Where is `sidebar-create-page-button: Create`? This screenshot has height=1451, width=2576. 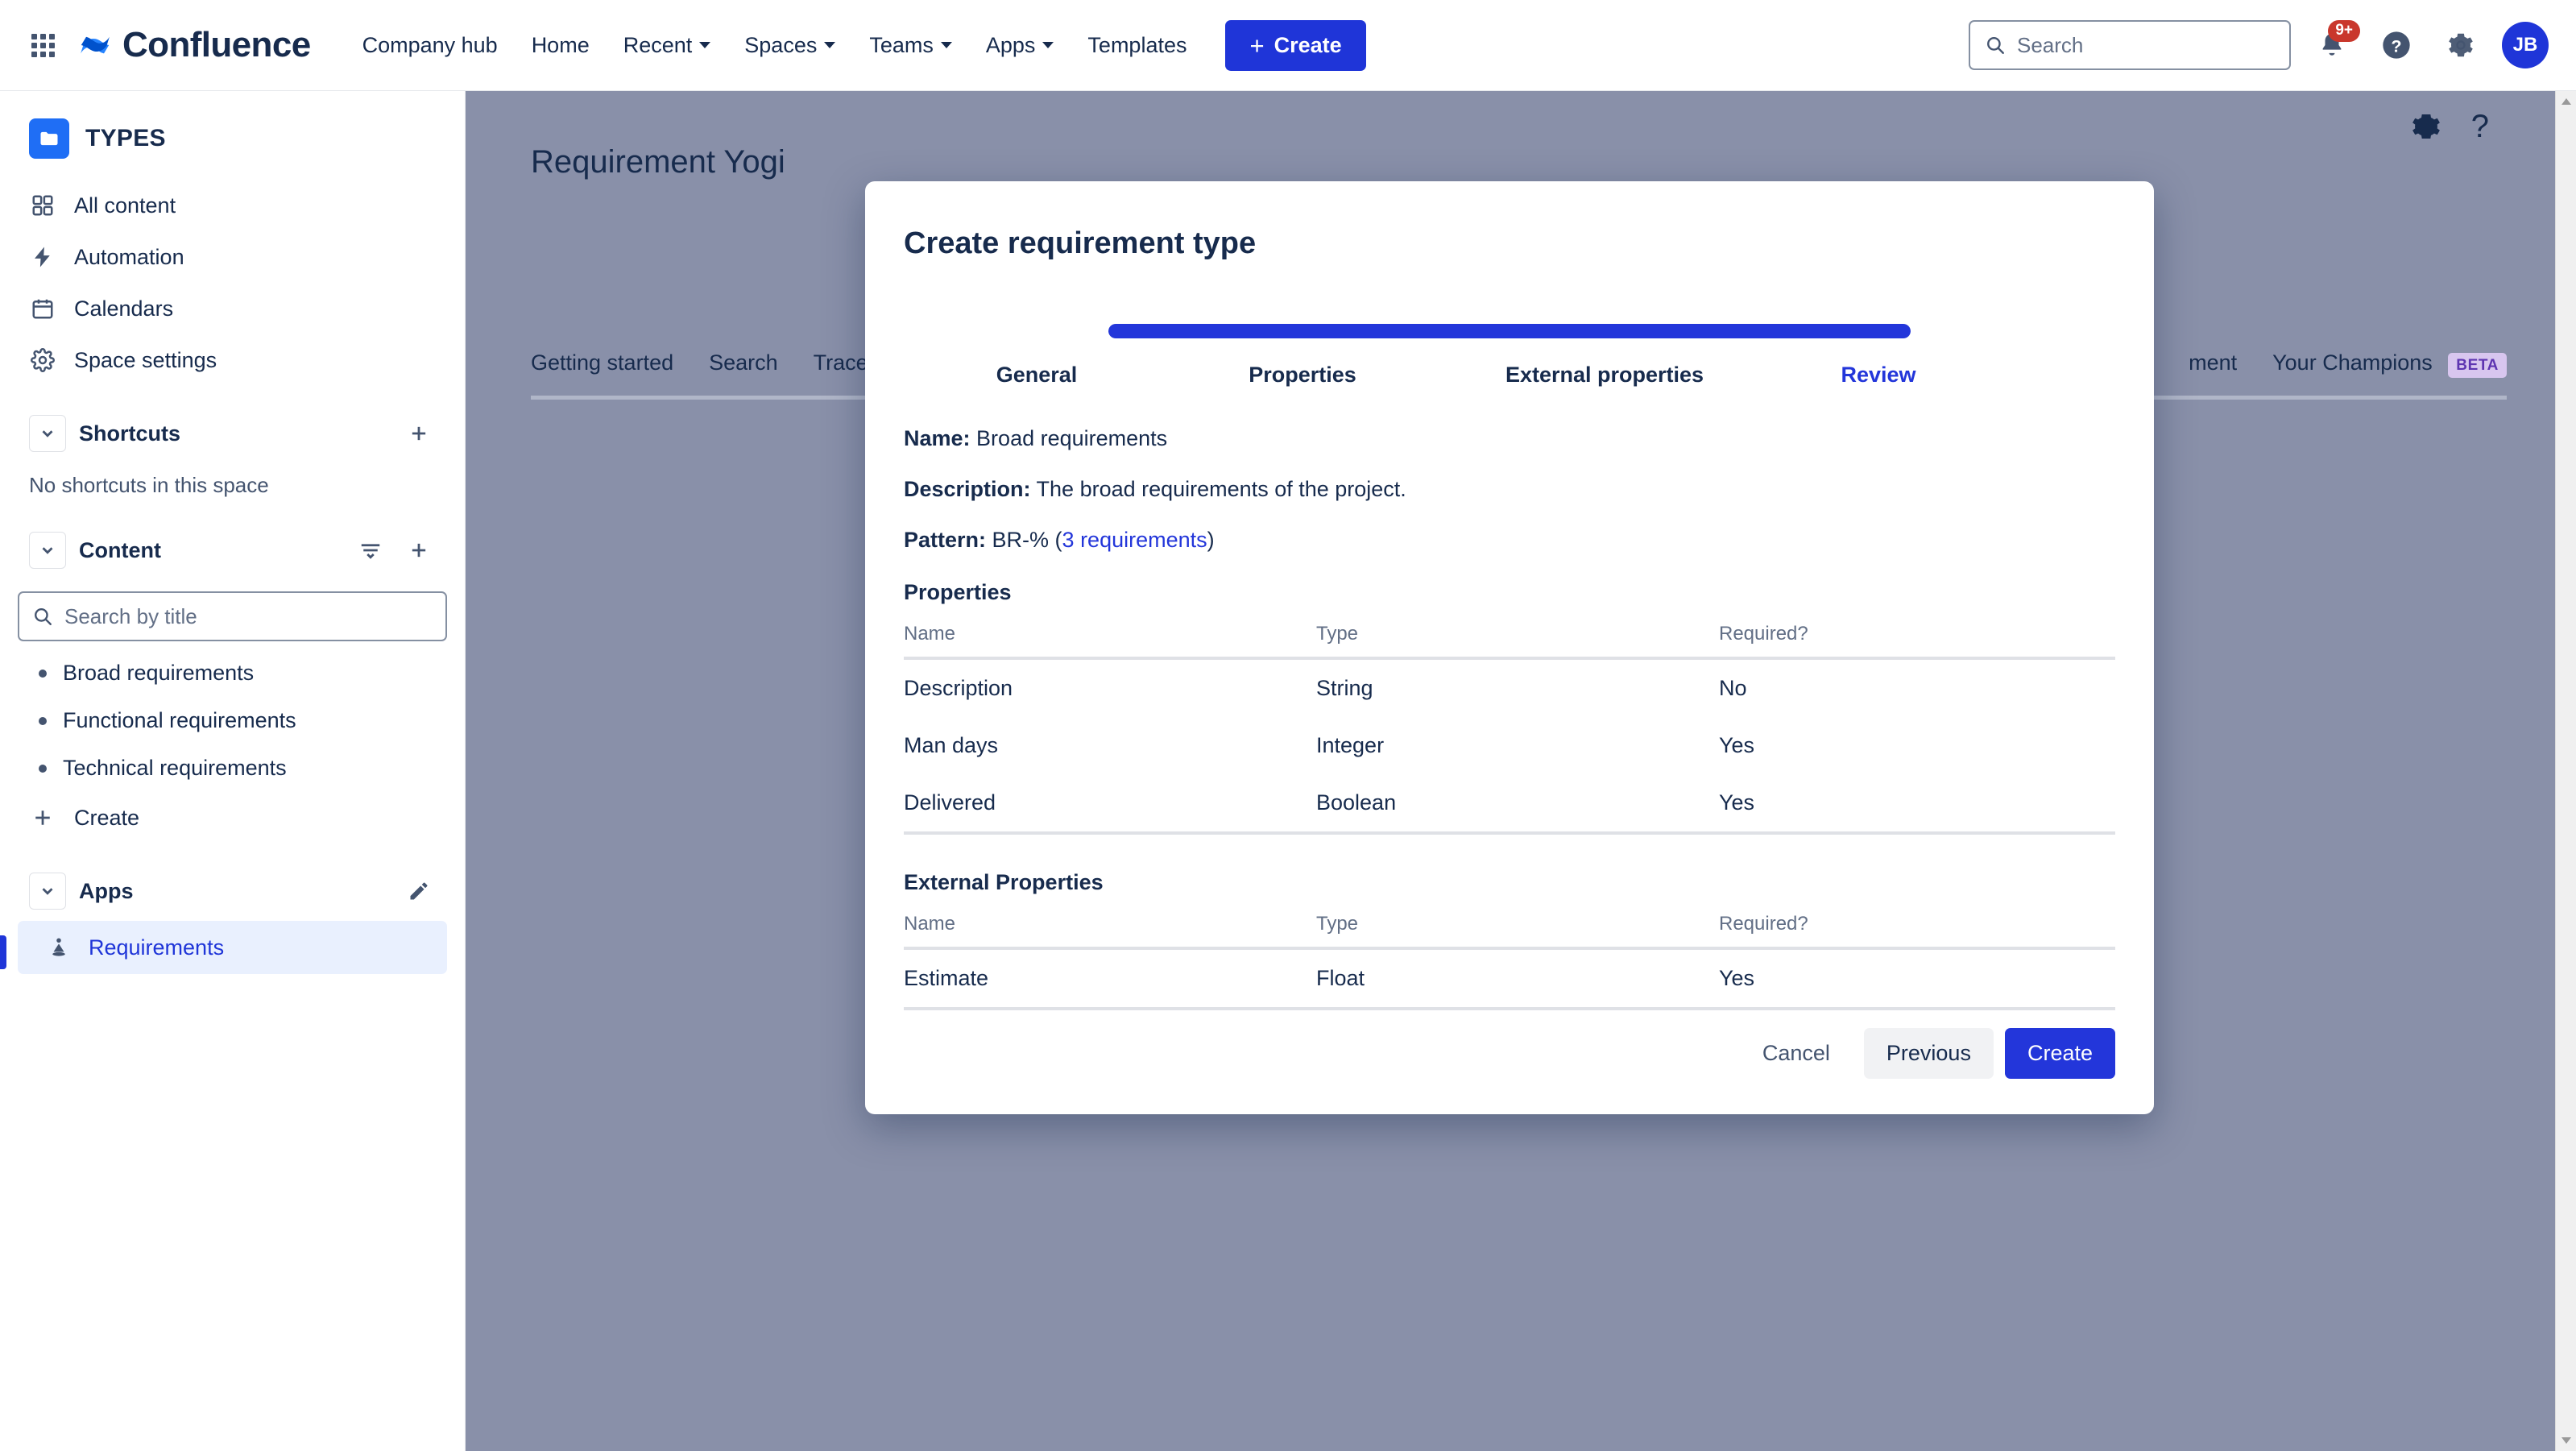 sidebar-create-page-button: Create is located at coordinates (232, 818).